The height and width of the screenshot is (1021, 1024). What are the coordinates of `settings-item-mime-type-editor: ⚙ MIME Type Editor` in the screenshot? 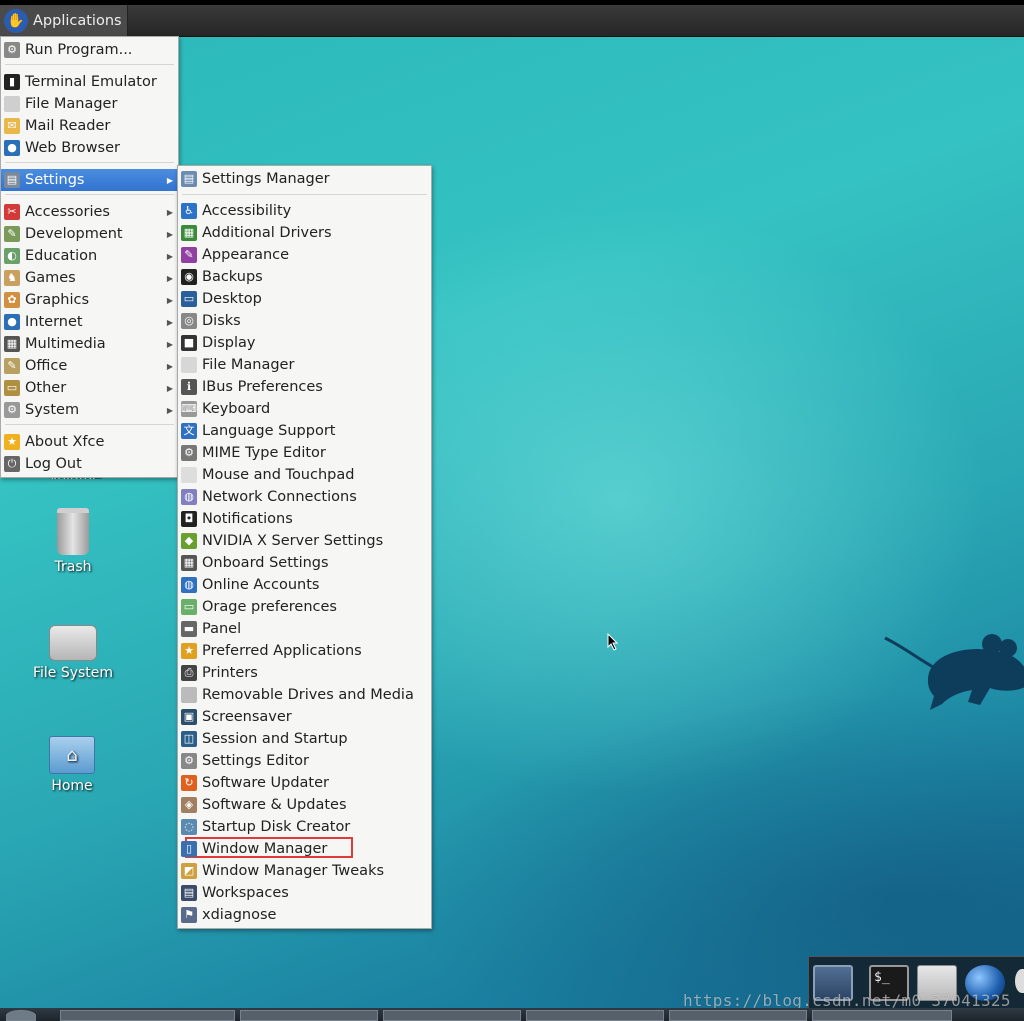 It's located at (304, 453).